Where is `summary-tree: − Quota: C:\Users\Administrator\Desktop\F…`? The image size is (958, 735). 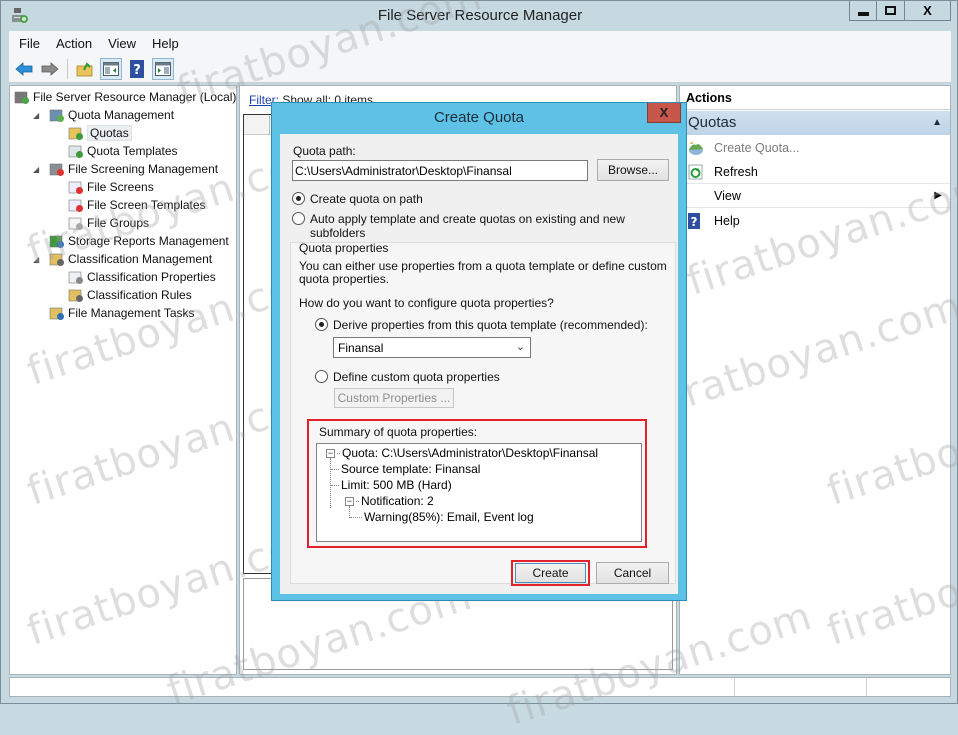 summary-tree: − Quota: C:\Users\Administrator\Desktop\F… is located at coordinates (479, 492).